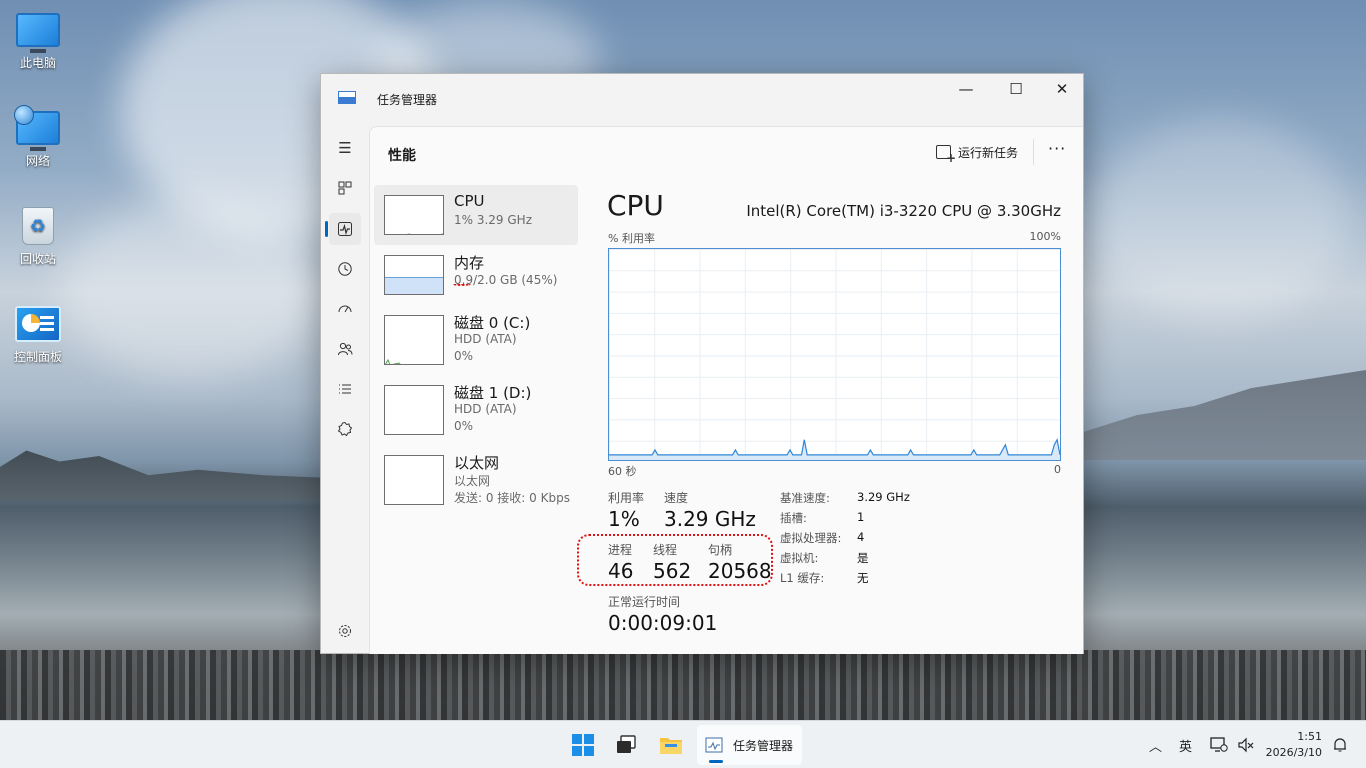 The height and width of the screenshot is (768, 1366). I want to click on detail-title: CPU, so click(635, 205).